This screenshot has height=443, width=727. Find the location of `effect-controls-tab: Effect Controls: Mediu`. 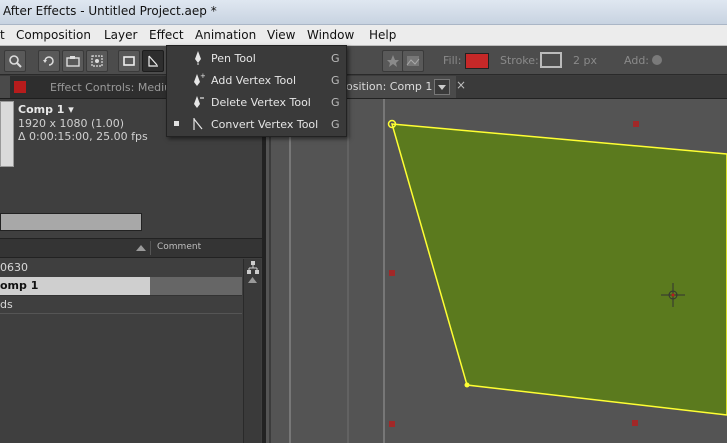

effect-controls-tab: Effect Controls: Mediu is located at coordinates (110, 87).